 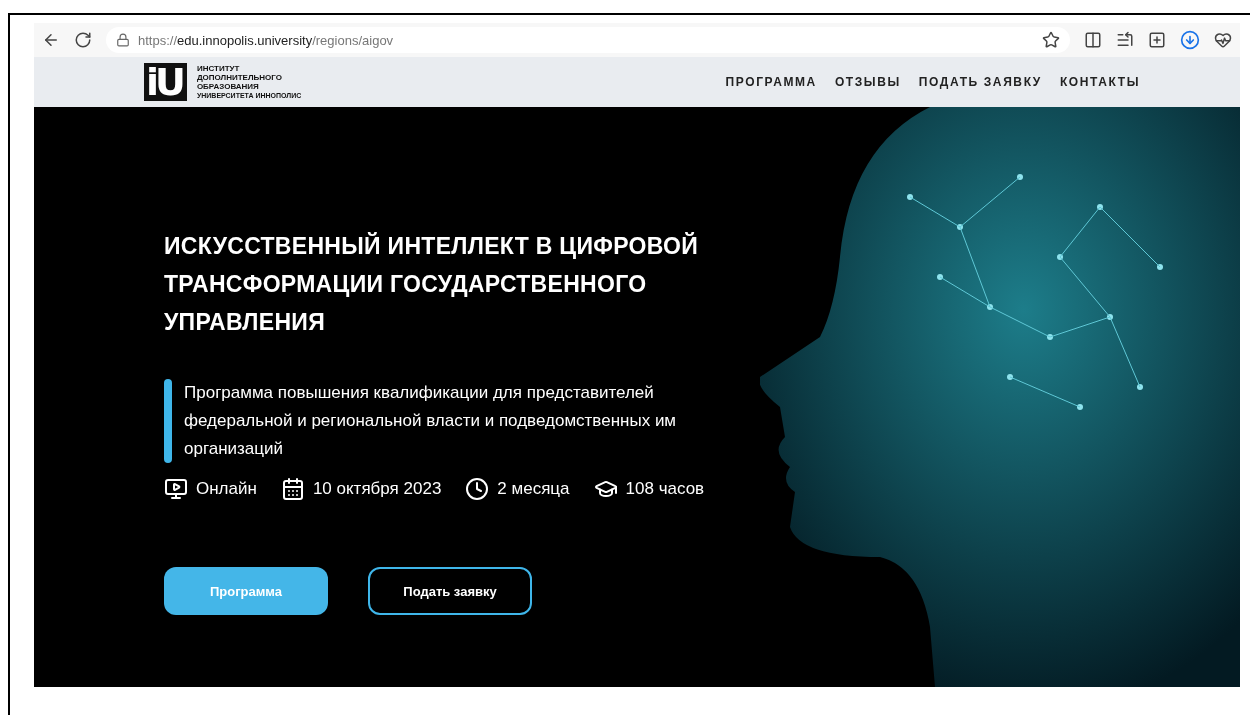 I want to click on download-icon, so click(x=1190, y=40).